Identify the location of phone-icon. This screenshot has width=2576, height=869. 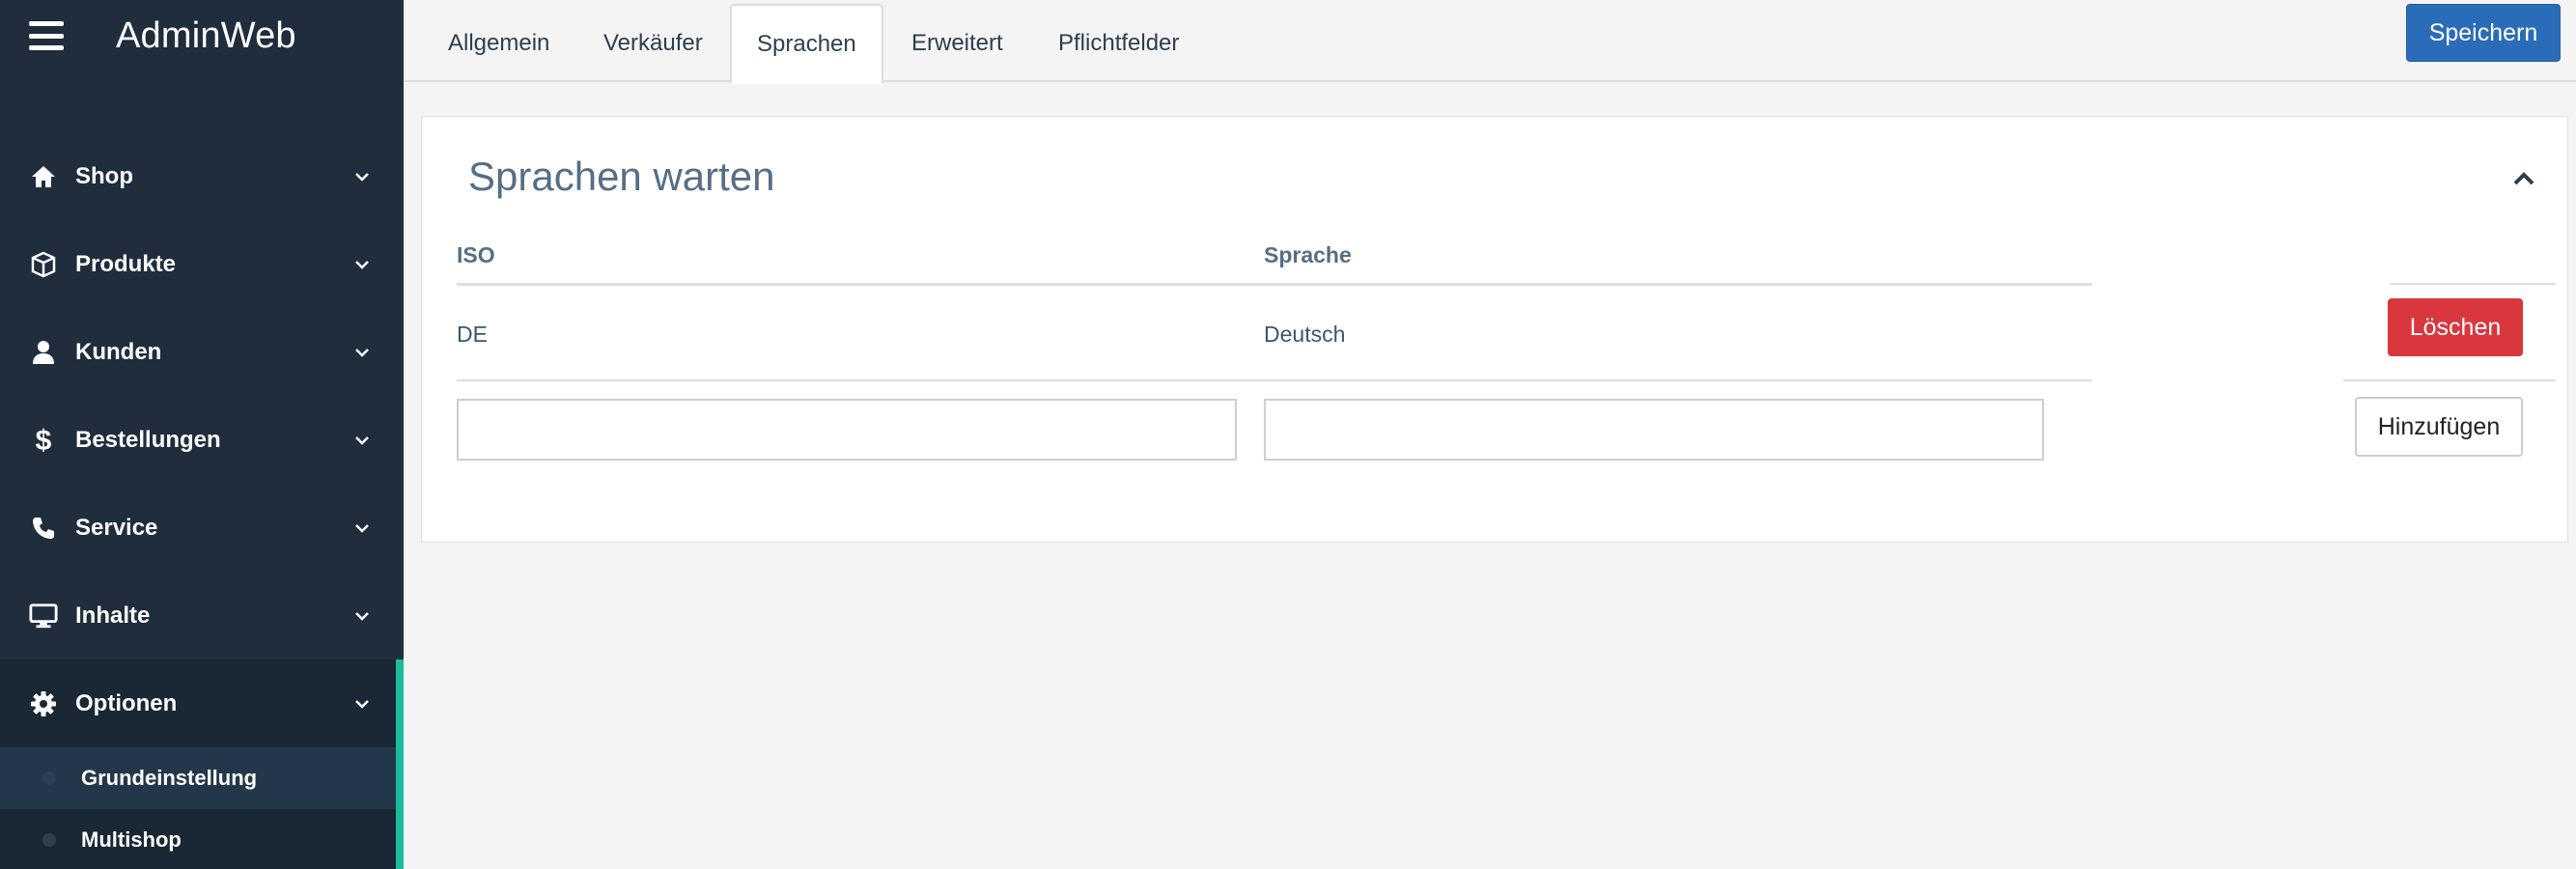
(44, 528).